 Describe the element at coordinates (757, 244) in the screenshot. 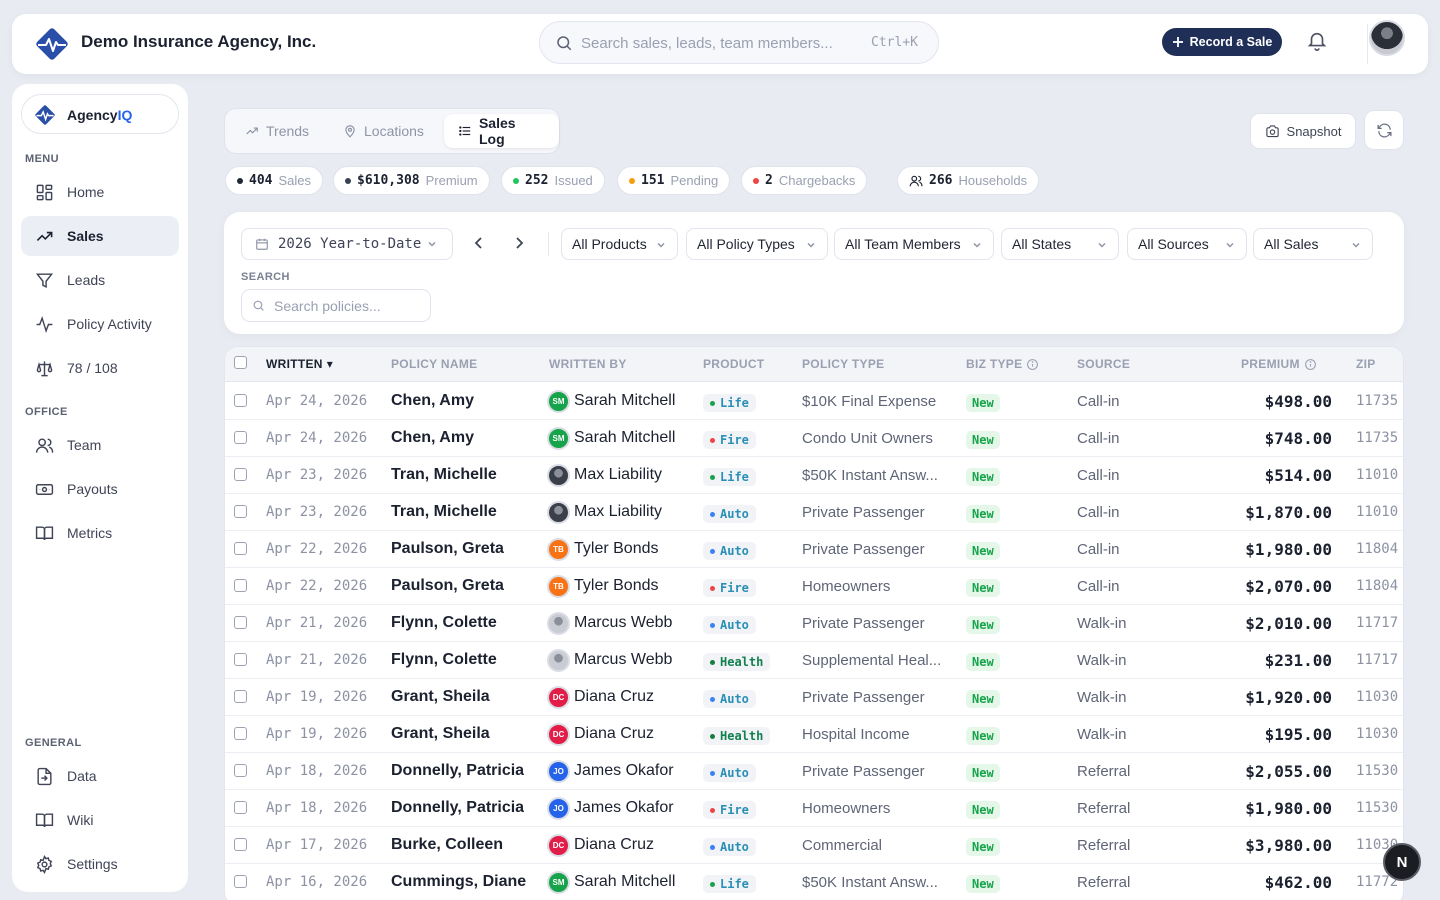

I see `policy-types-select: All Policy Types` at that location.